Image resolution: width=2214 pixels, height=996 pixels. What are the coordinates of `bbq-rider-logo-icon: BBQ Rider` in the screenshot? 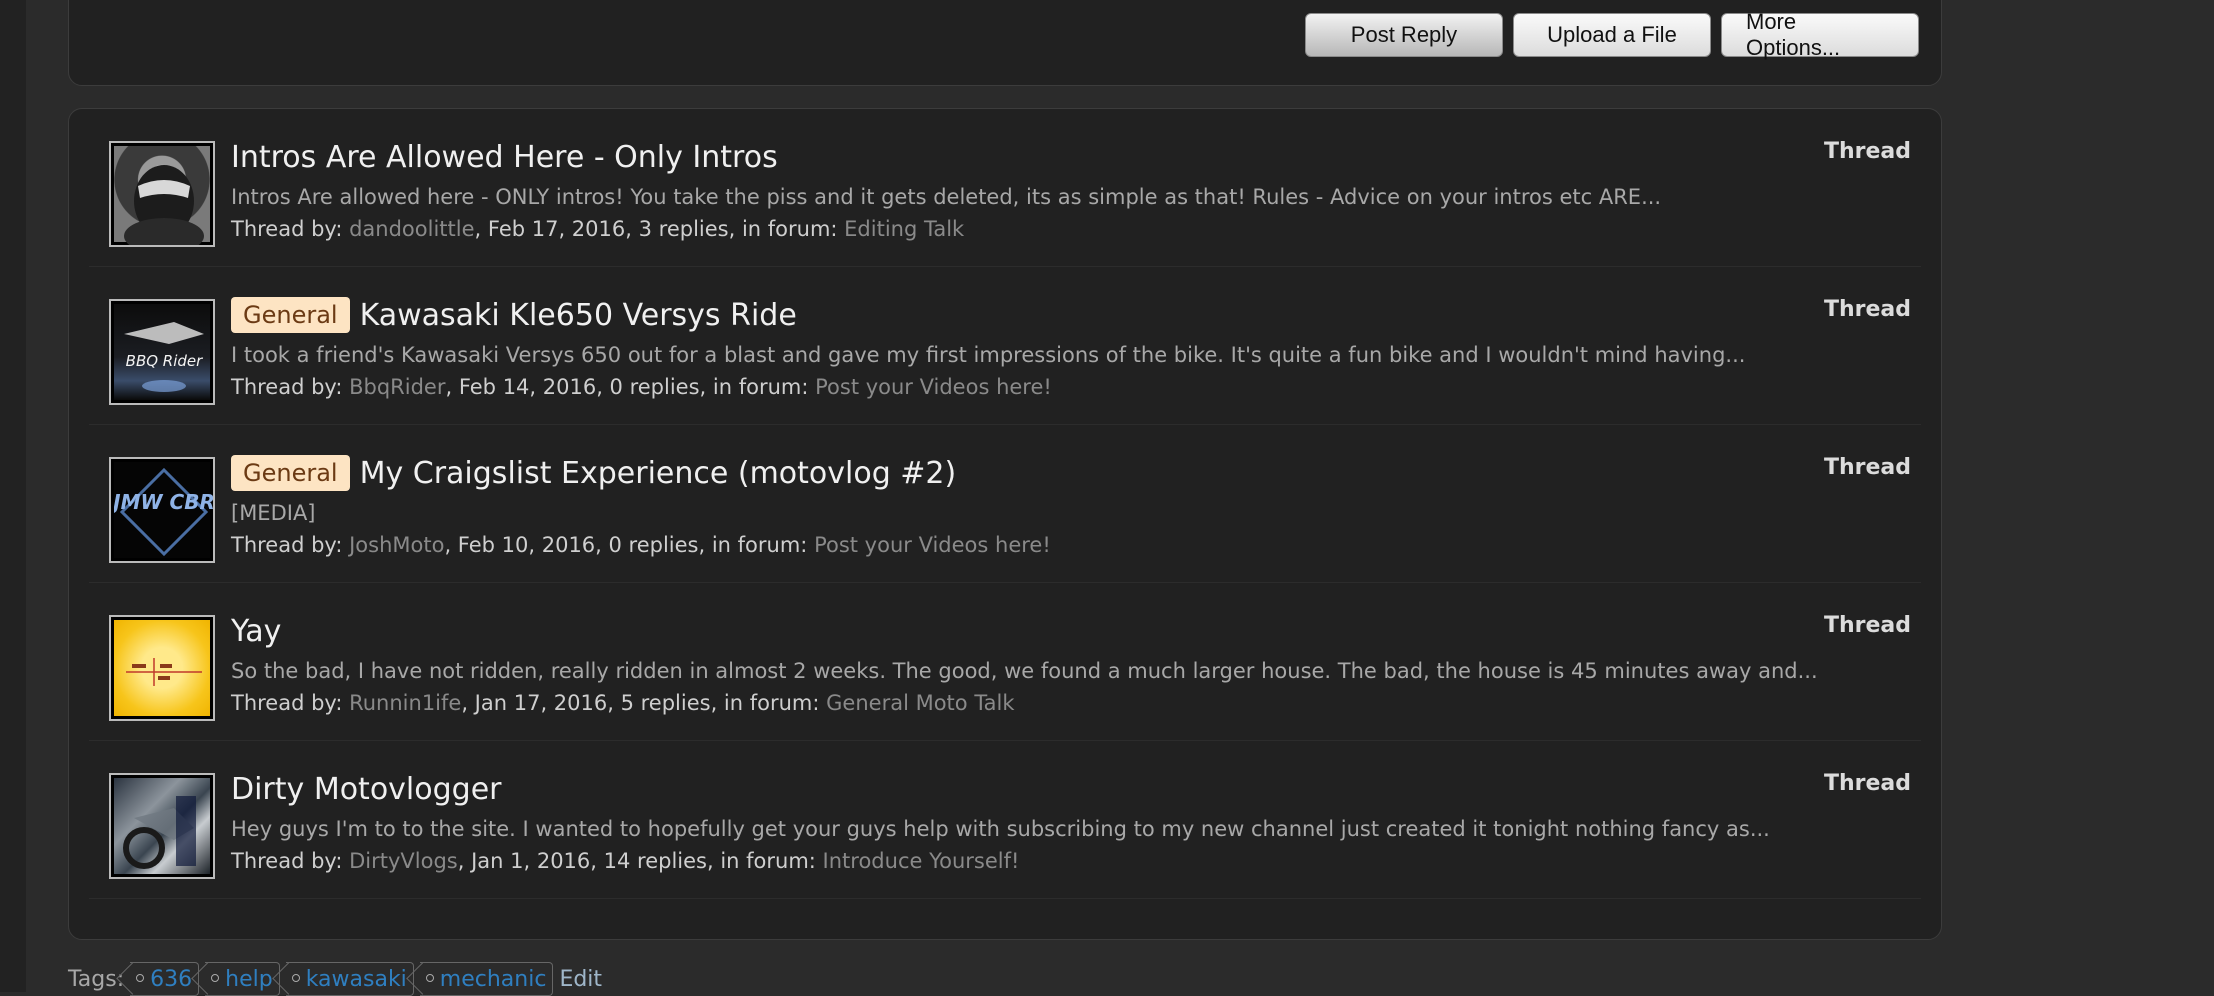 It's located at (164, 357).